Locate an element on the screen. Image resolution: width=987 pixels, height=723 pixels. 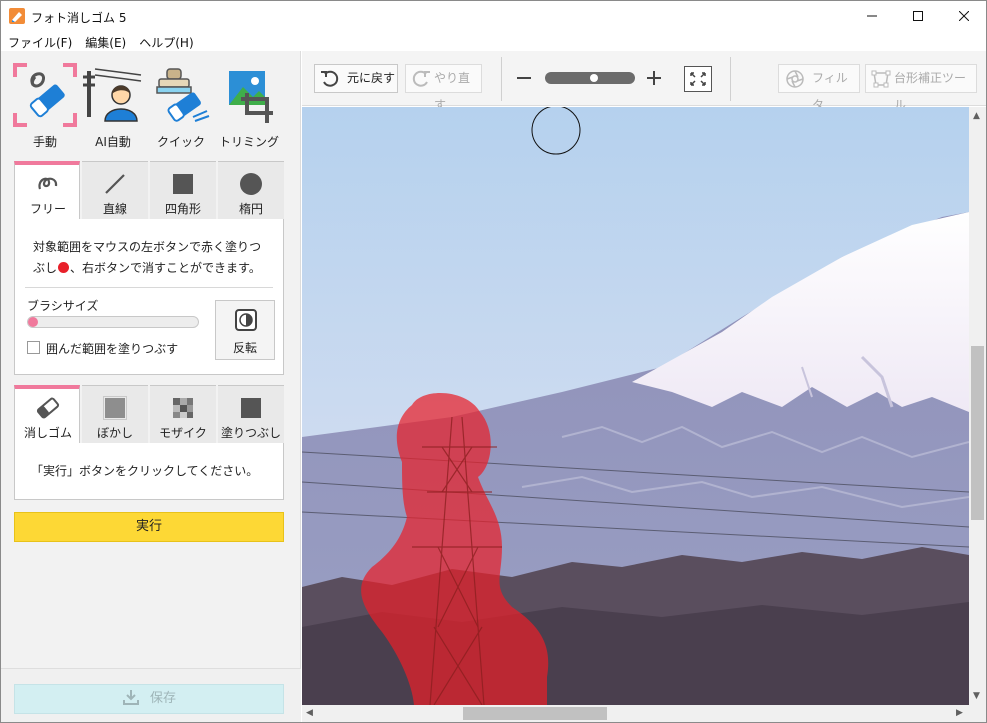
tab-free: フリー is located at coordinates (47, 190).